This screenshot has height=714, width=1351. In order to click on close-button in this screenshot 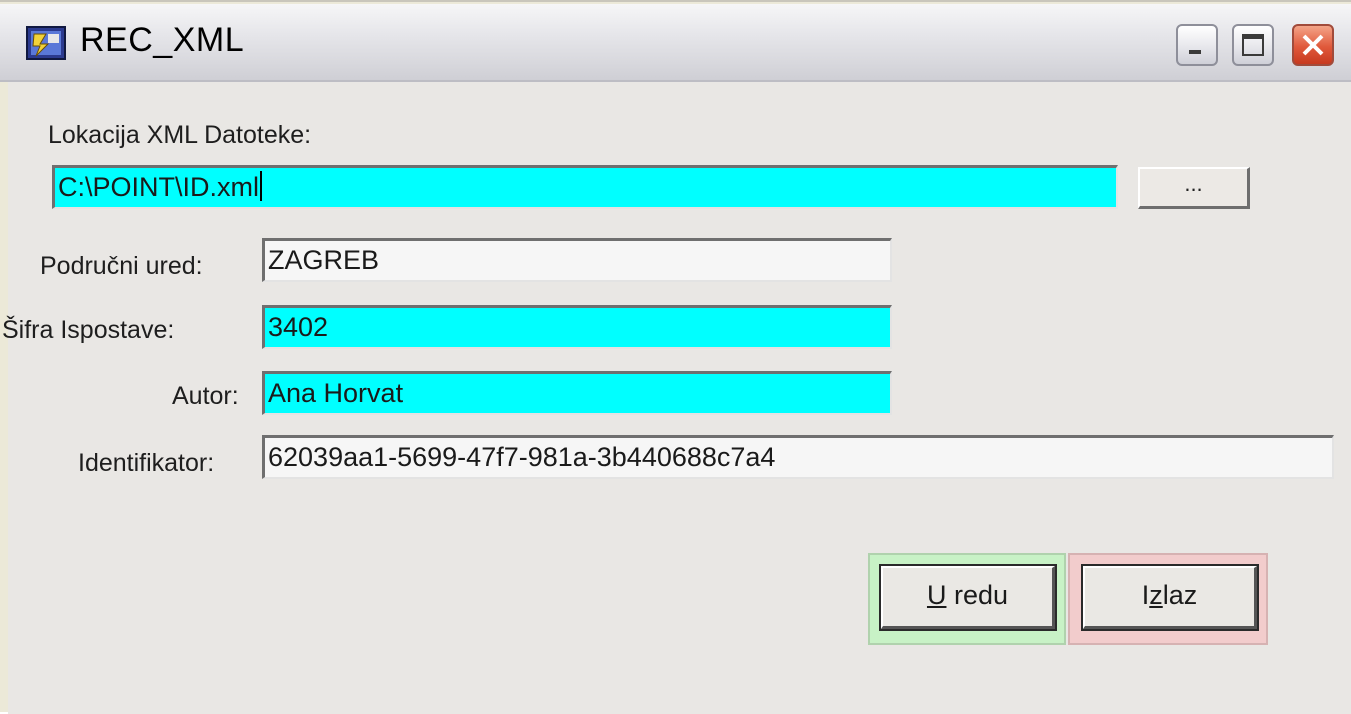, I will do `click(1313, 45)`.